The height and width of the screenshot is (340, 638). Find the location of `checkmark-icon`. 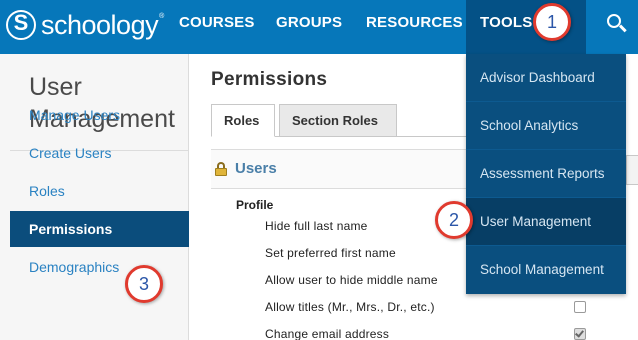

checkmark-icon is located at coordinates (579, 333).